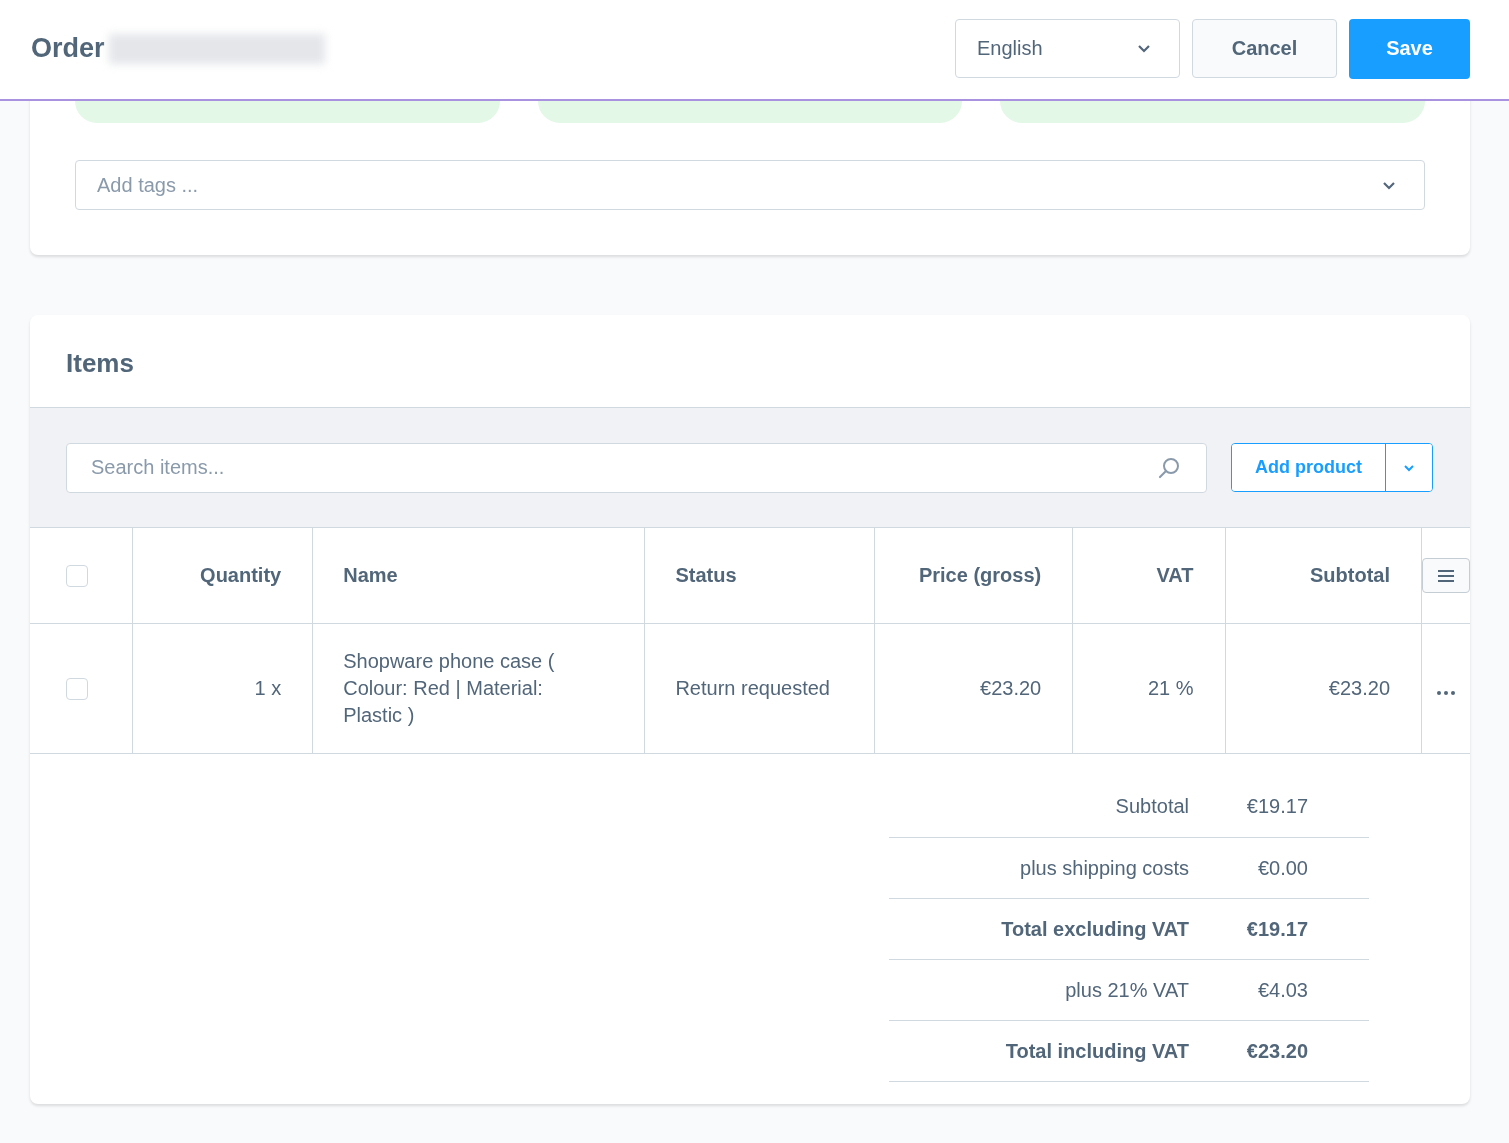  What do you see at coordinates (1127, 990) in the screenshot?
I see `summary-label: plus 21% VAT` at bounding box center [1127, 990].